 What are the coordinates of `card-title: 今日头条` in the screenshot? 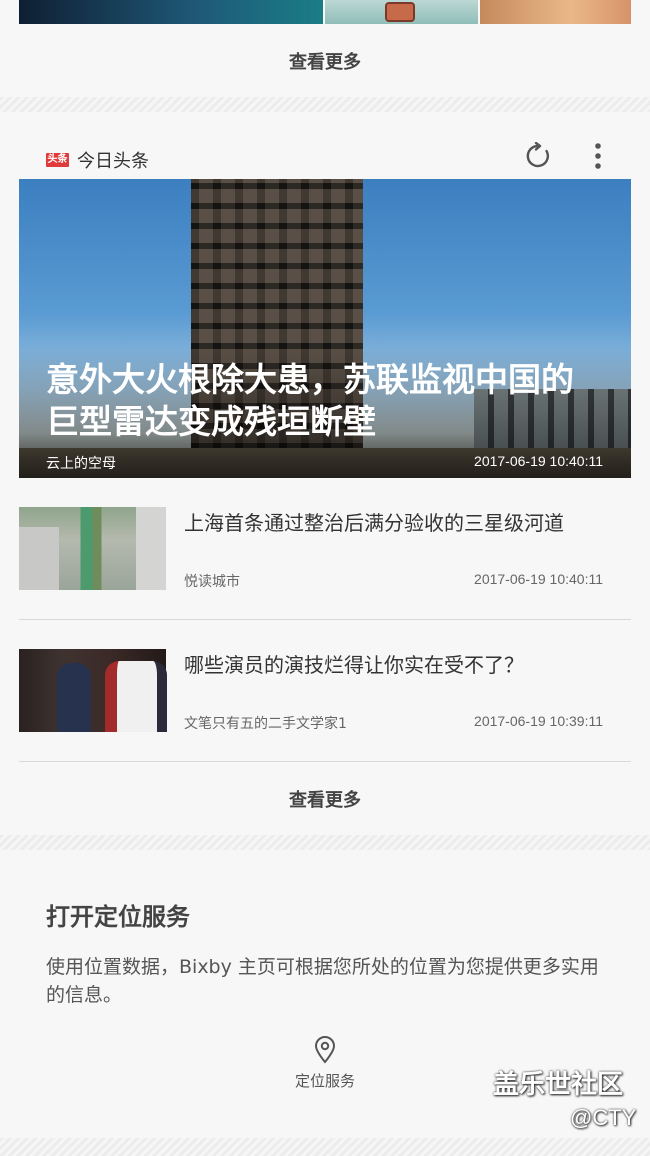 It's located at (113, 161).